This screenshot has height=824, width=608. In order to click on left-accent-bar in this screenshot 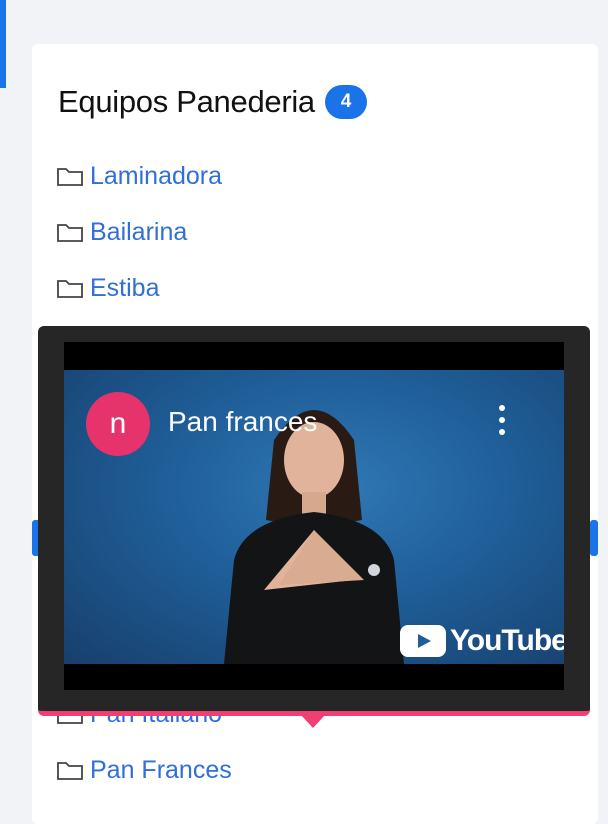, I will do `click(3, 44)`.